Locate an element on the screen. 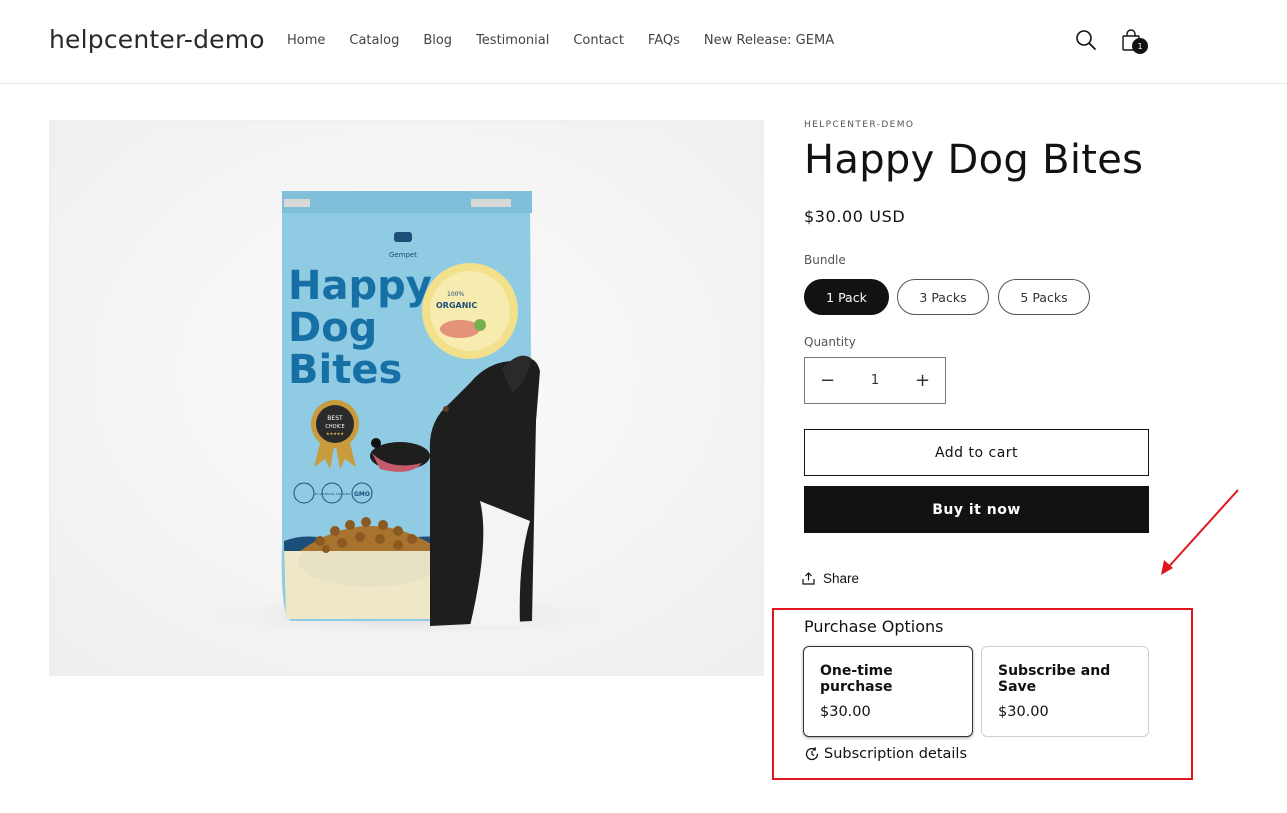 The width and height of the screenshot is (1287, 813). svg-text: Dog is located at coordinates (332, 328).